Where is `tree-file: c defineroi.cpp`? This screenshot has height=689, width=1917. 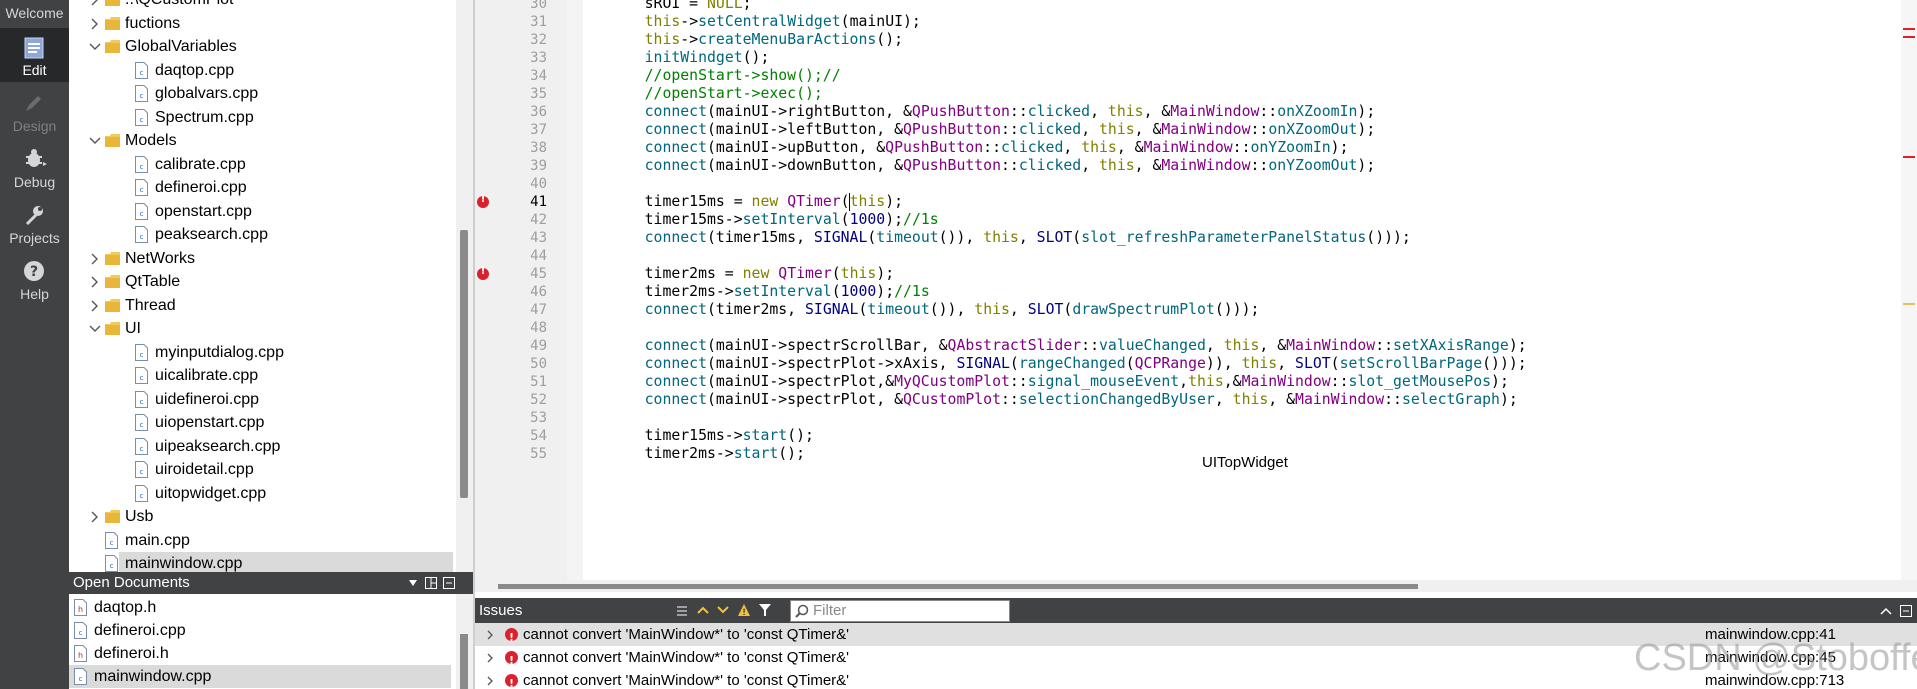
tree-file: c defineroi.cpp is located at coordinates (261, 187).